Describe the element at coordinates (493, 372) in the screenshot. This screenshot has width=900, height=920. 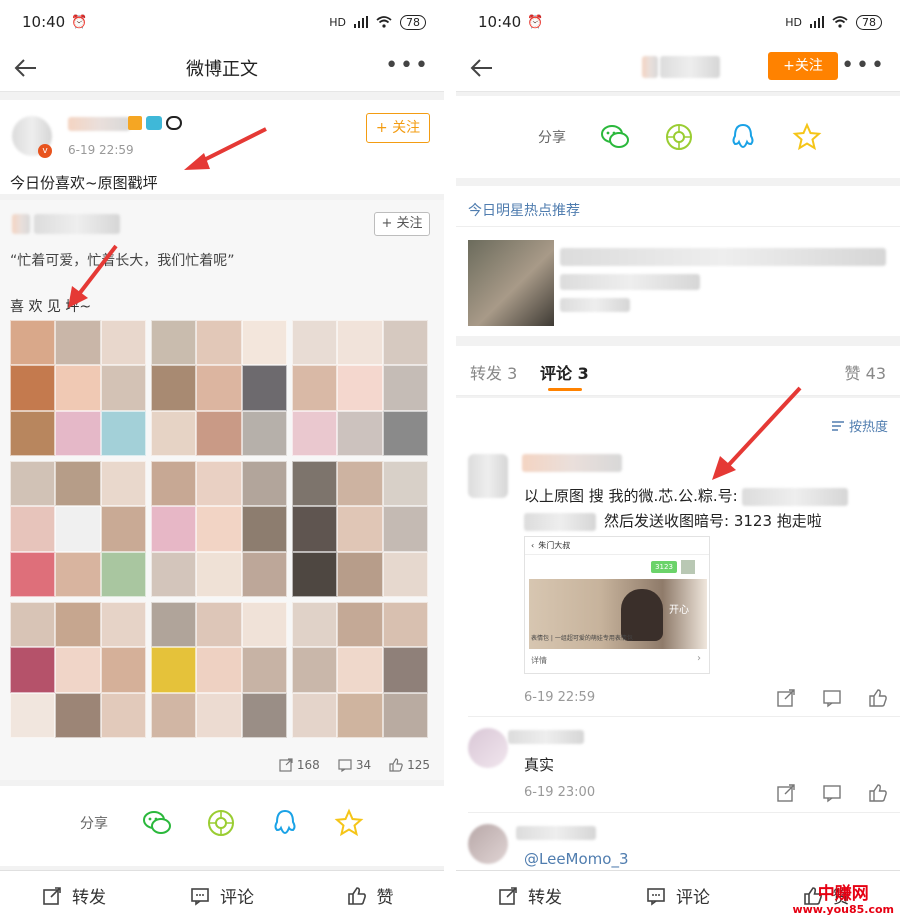
I see `tab-reposts: 转发 3` at that location.